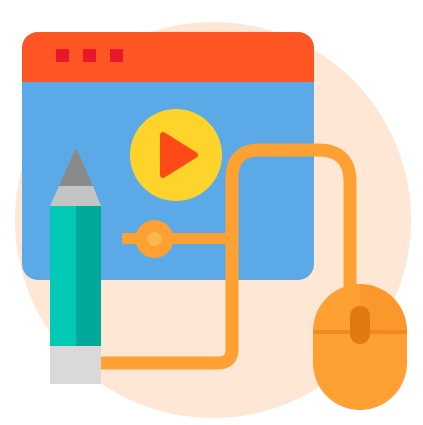 The height and width of the screenshot is (425, 423). I want to click on pencil-body-right, so click(88, 276).